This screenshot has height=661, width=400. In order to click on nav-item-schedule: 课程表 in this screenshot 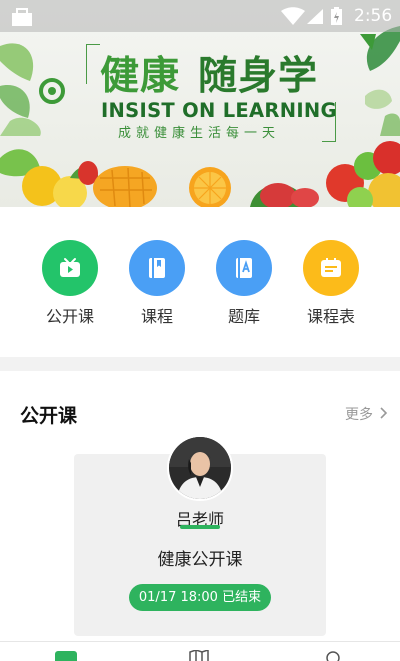, I will do `click(331, 284)`.